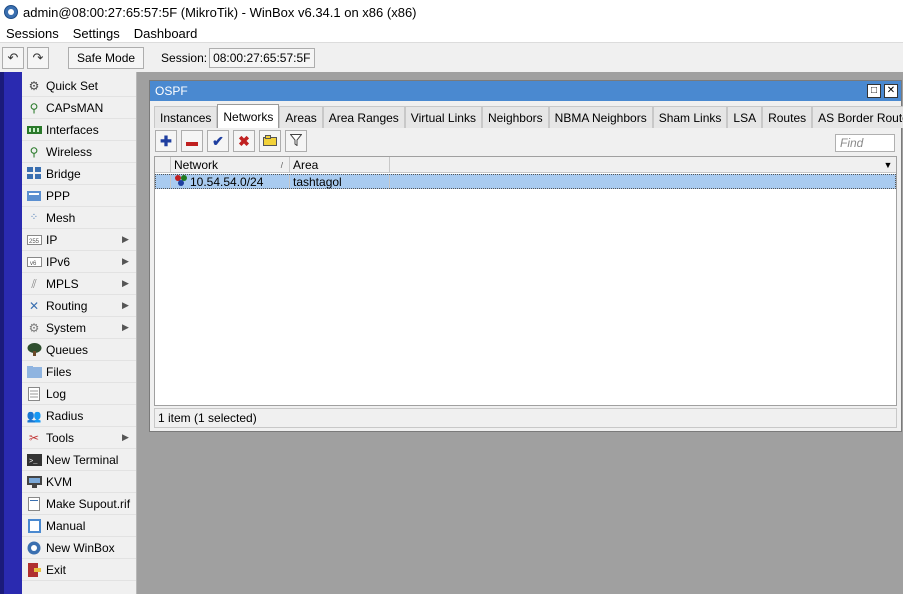  I want to click on sidebar-item-capsman: ⚲ CAPsMAN, so click(79, 108).